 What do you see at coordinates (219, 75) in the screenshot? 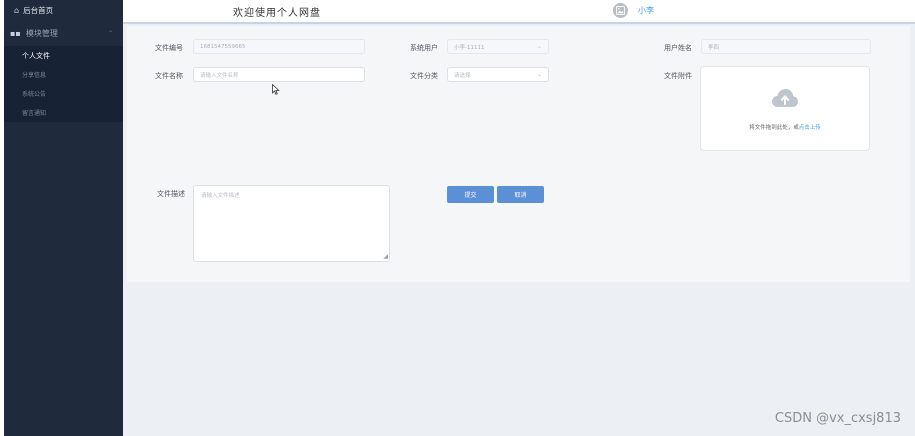
I see `file-name-placeholder: 请输入文件名称` at bounding box center [219, 75].